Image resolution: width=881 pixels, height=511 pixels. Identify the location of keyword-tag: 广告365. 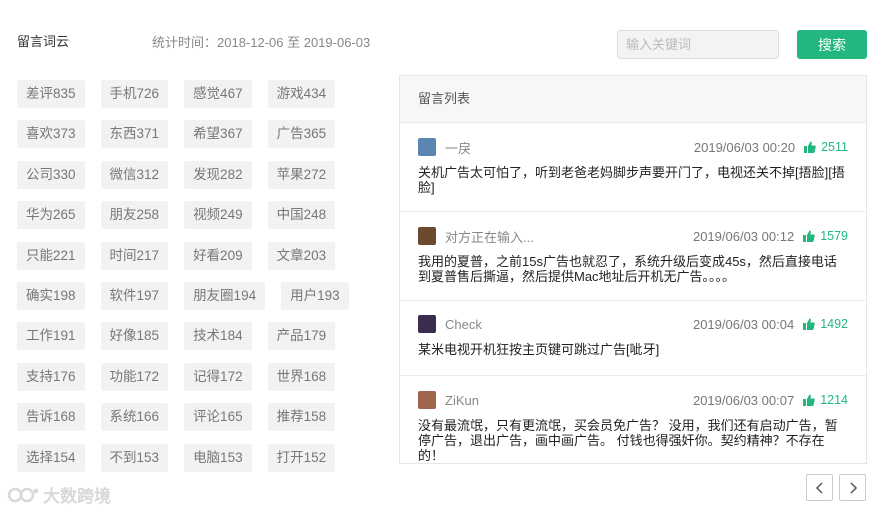
(301, 134).